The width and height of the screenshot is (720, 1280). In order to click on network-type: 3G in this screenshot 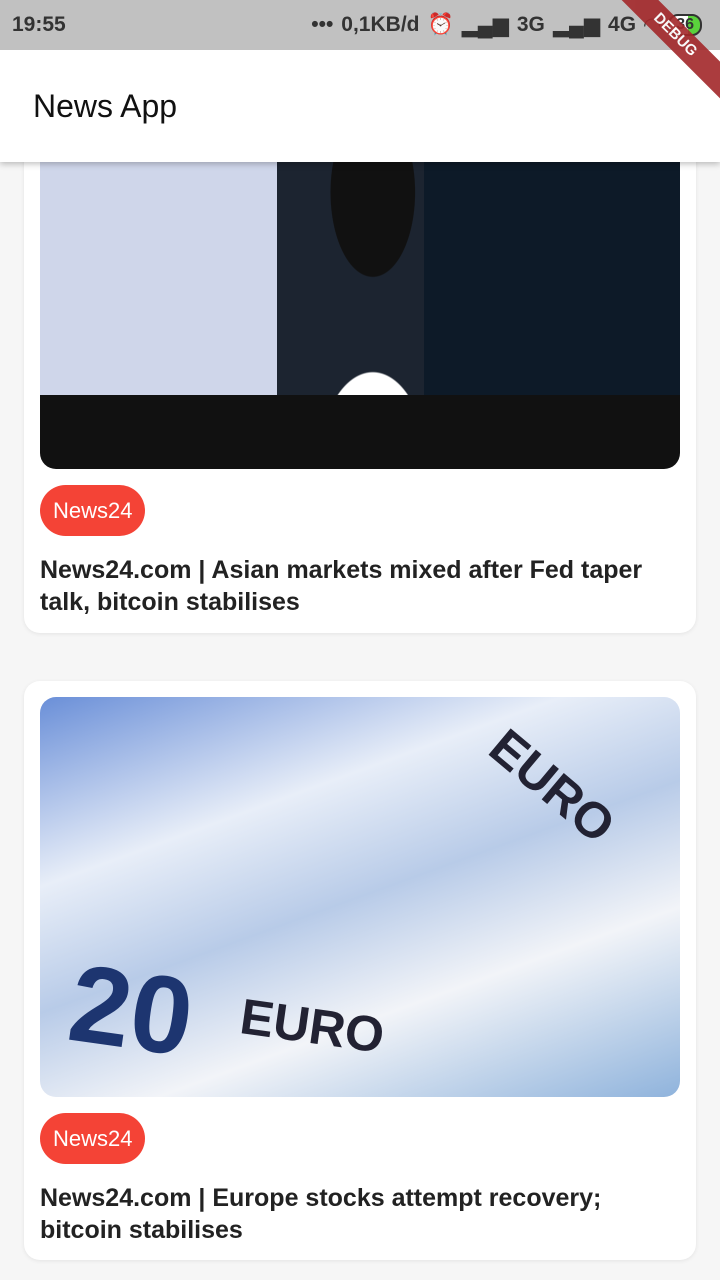, I will do `click(530, 24)`.